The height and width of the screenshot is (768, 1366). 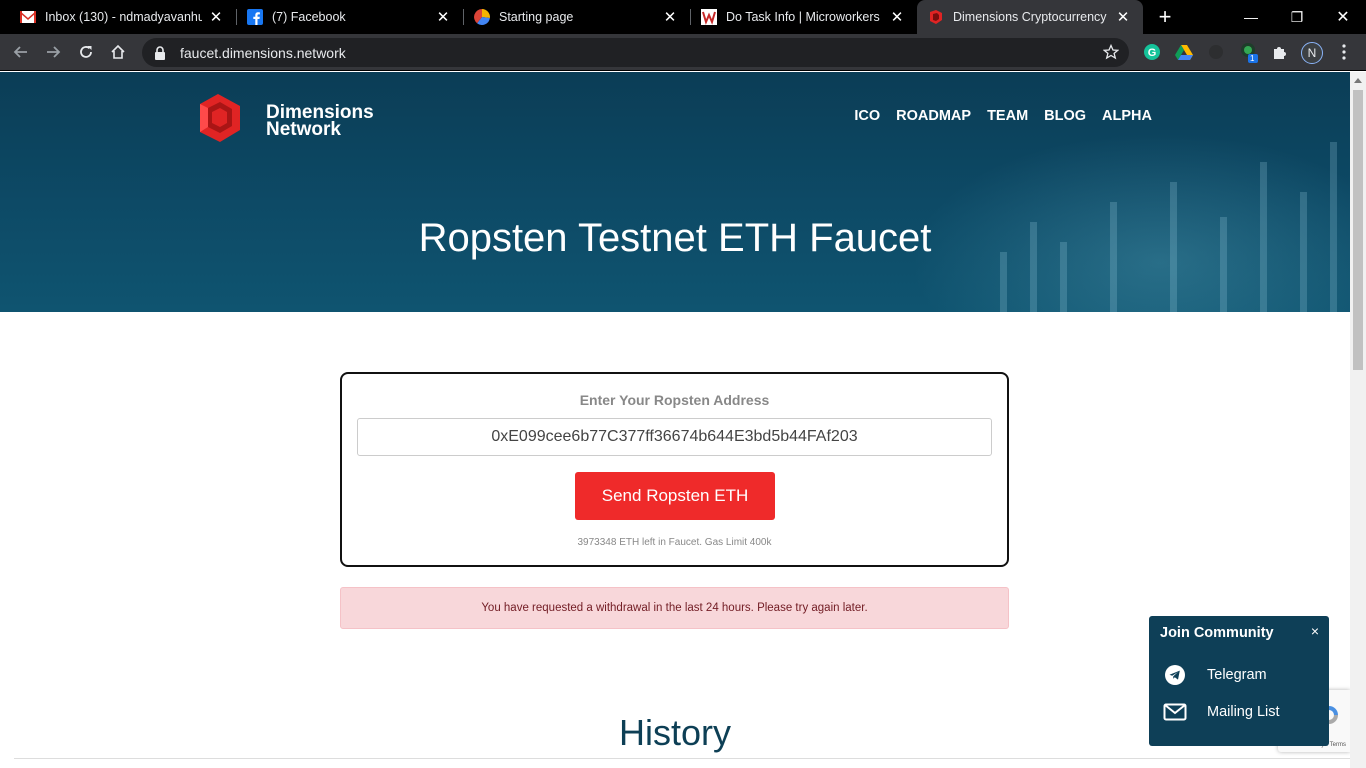 What do you see at coordinates (1358, 420) in the screenshot?
I see `page-scrollbar` at bounding box center [1358, 420].